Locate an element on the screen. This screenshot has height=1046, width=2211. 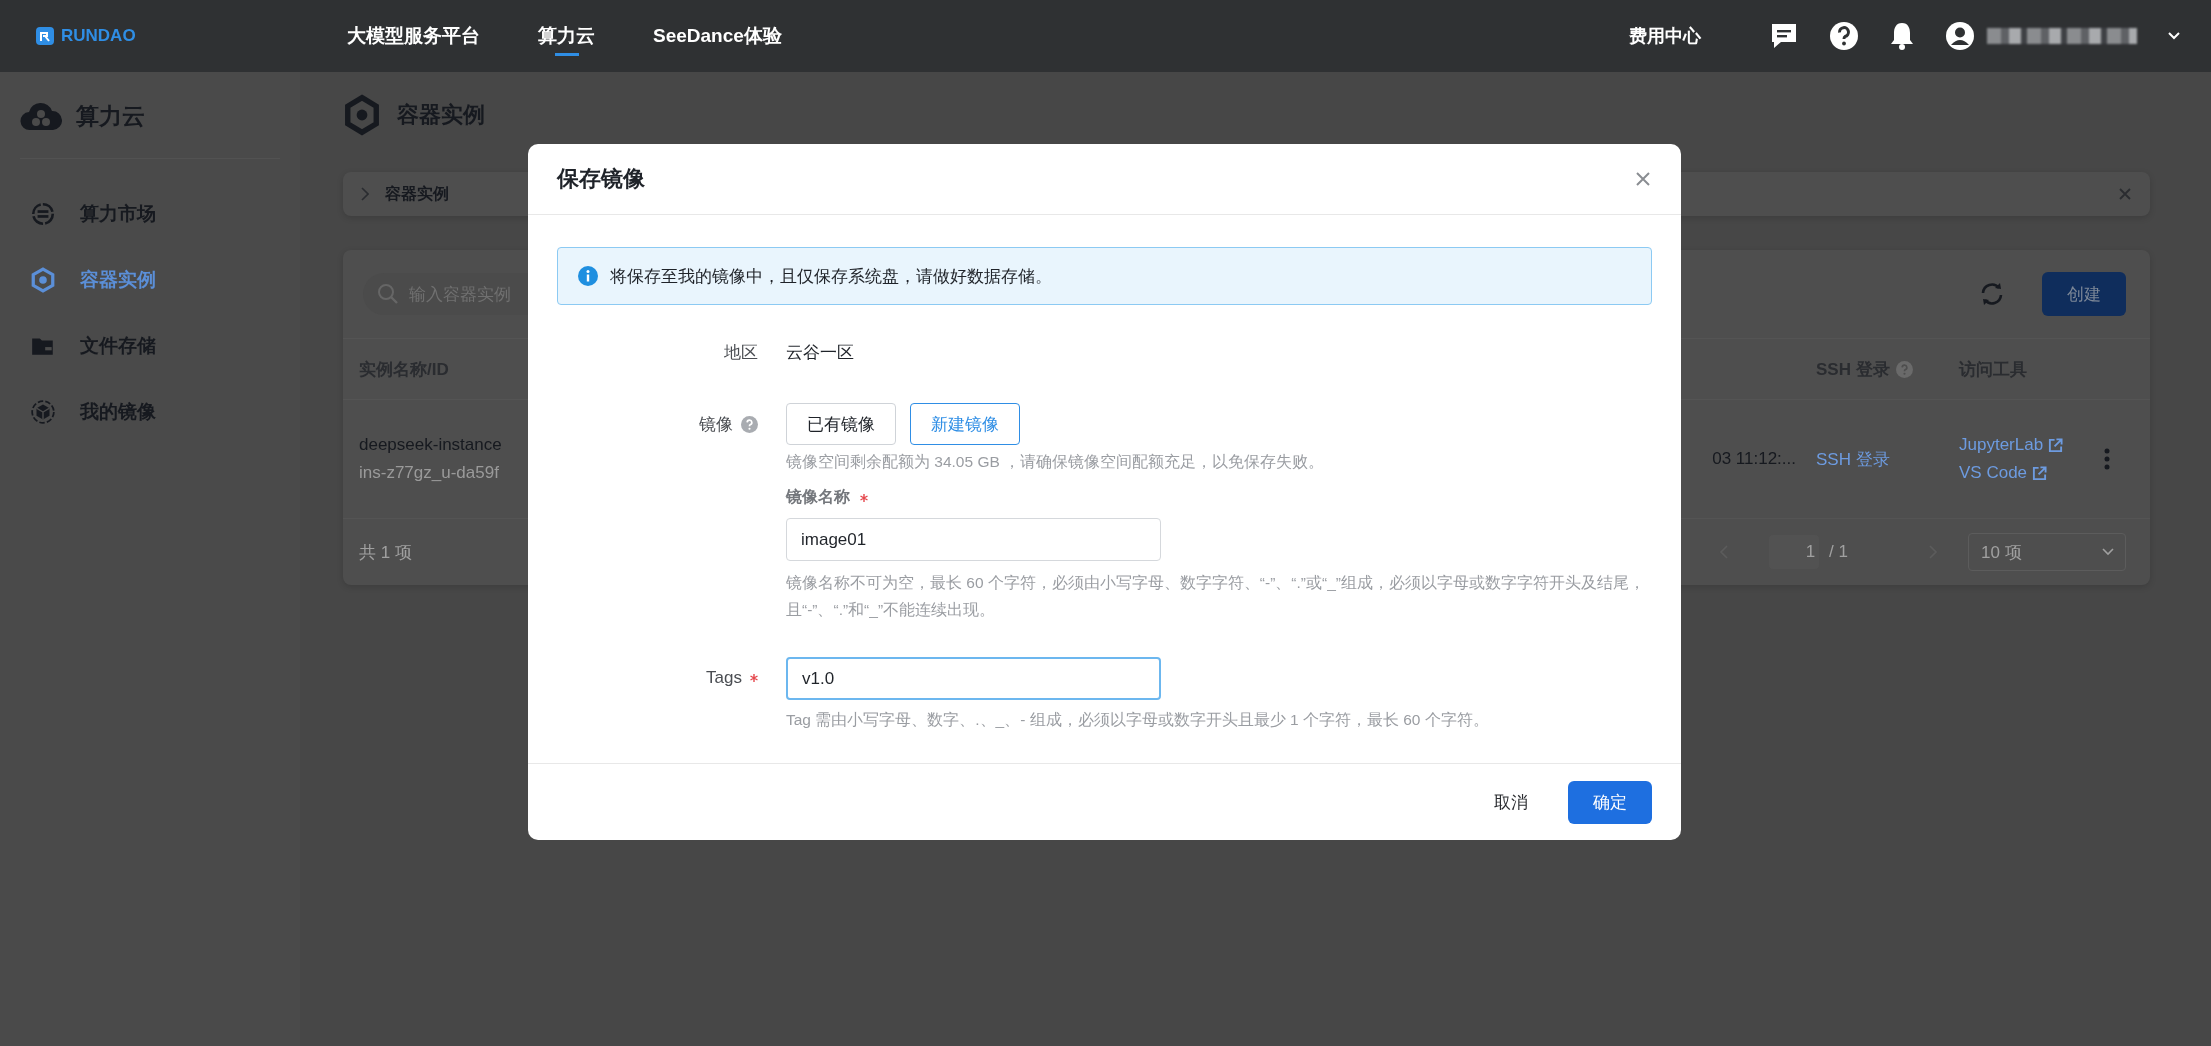
breadcrumb-item: 容器实例 is located at coordinates (417, 194).